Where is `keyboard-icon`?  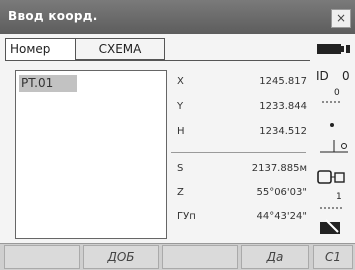 keyboard-icon is located at coordinates (330, 226).